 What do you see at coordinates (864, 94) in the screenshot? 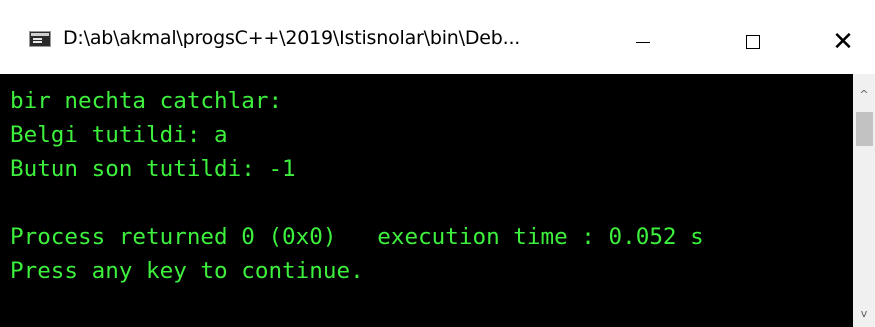
I see `scroll-up-arrow-icon: ^` at bounding box center [864, 94].